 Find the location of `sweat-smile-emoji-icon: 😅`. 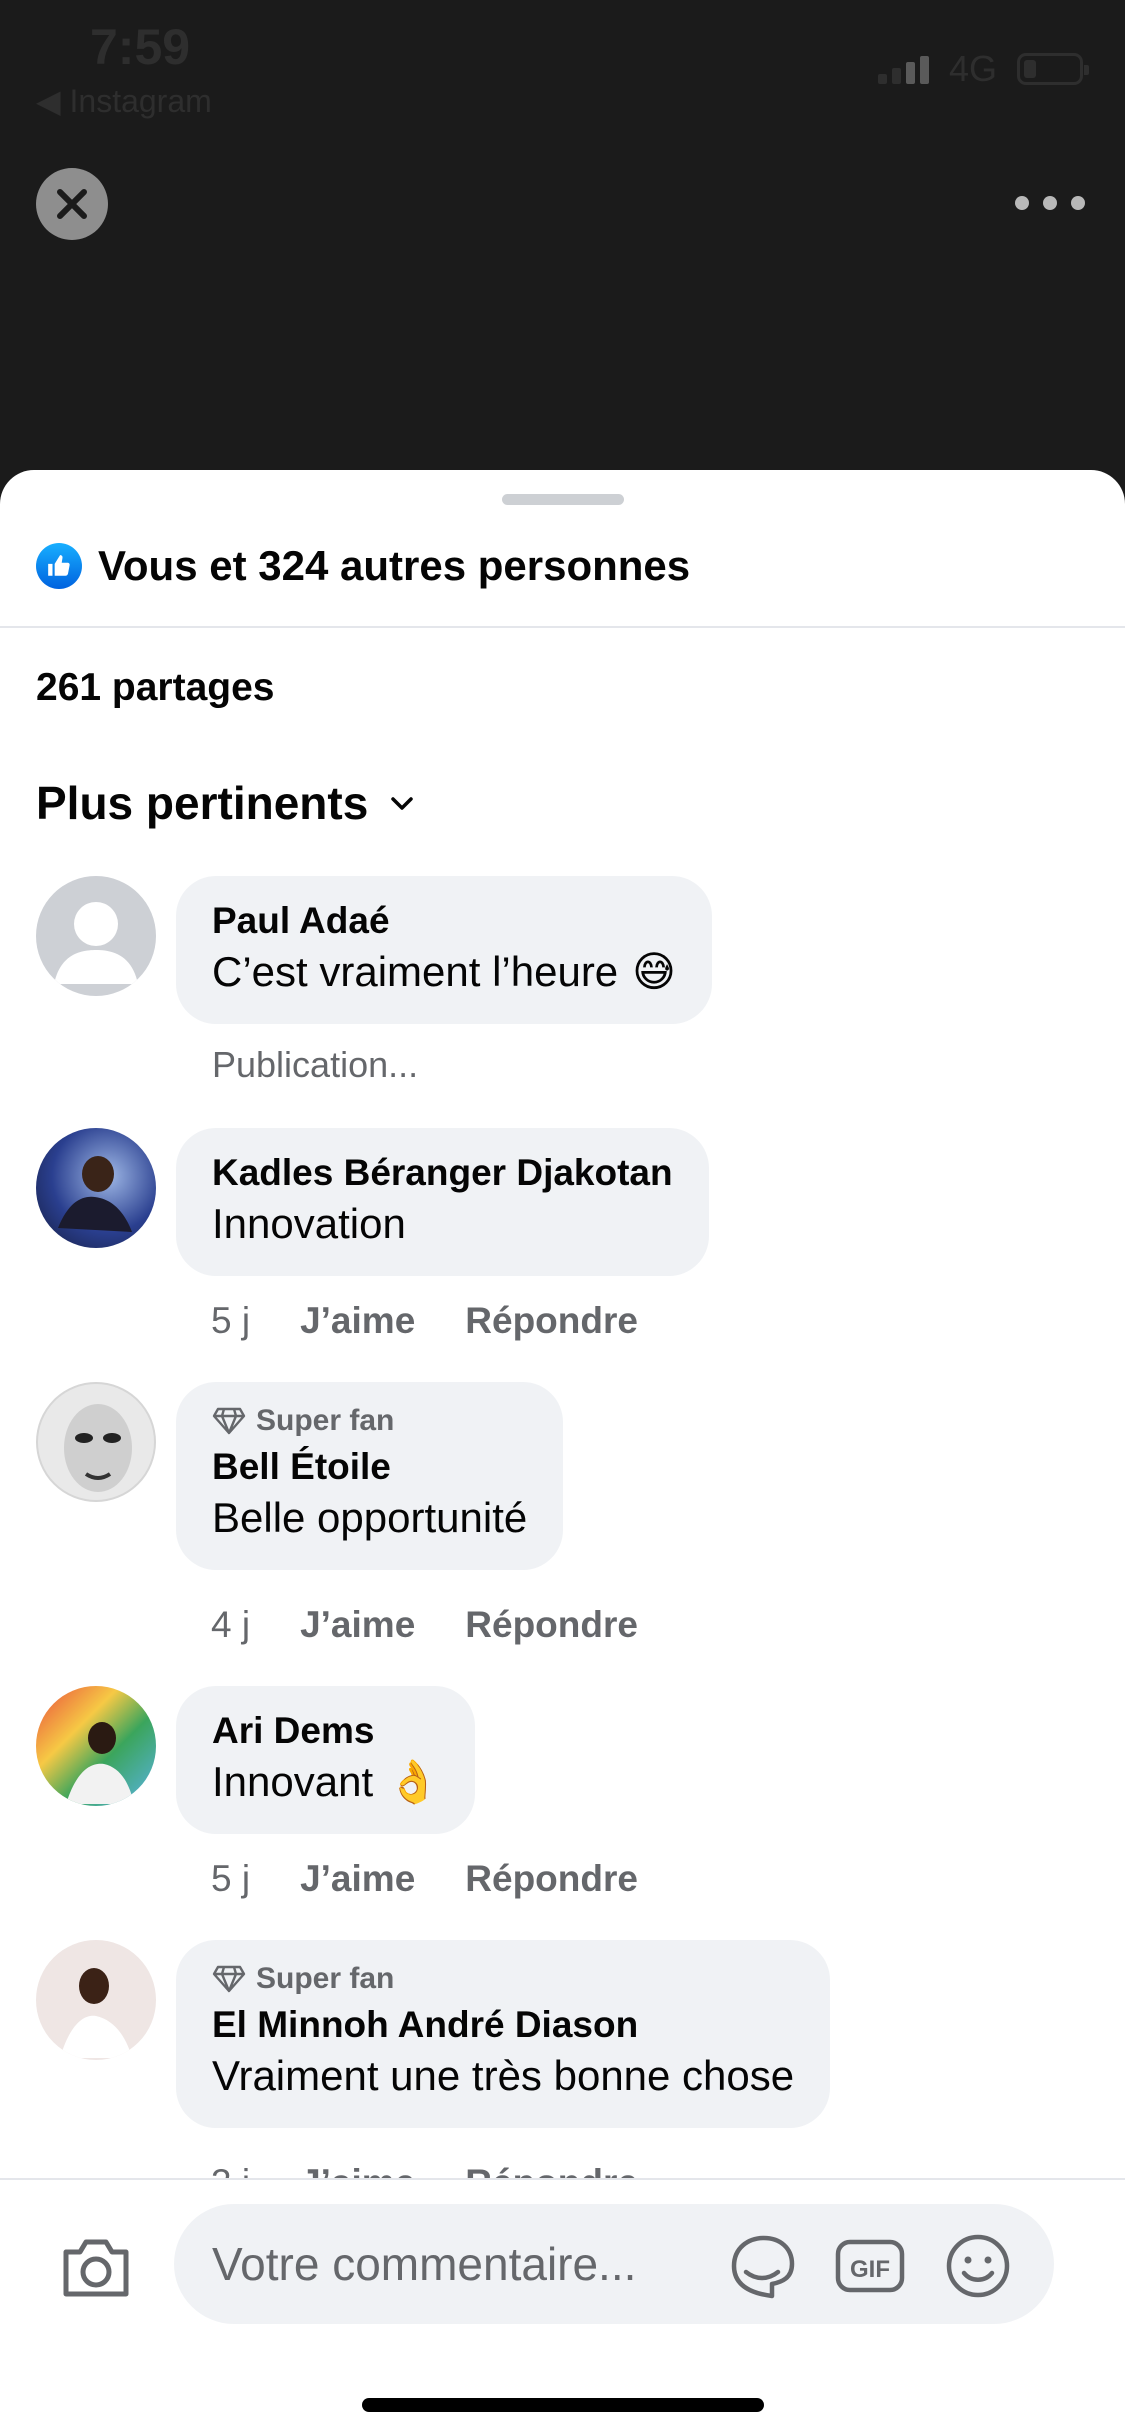

sweat-smile-emoji-icon: 😅 is located at coordinates (654, 971).